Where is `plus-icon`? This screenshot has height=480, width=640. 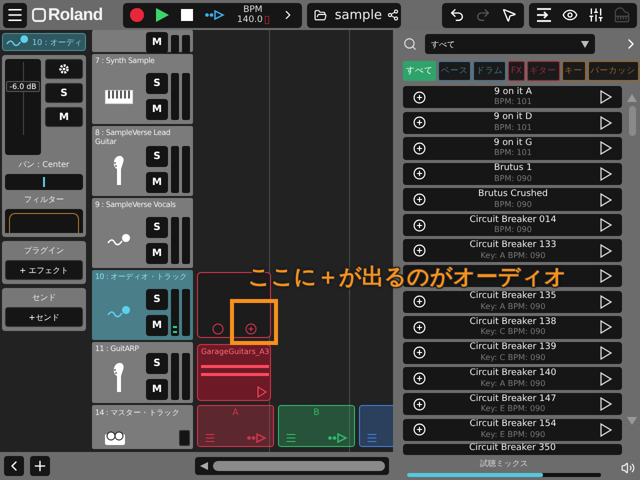
plus-icon is located at coordinates (40, 466).